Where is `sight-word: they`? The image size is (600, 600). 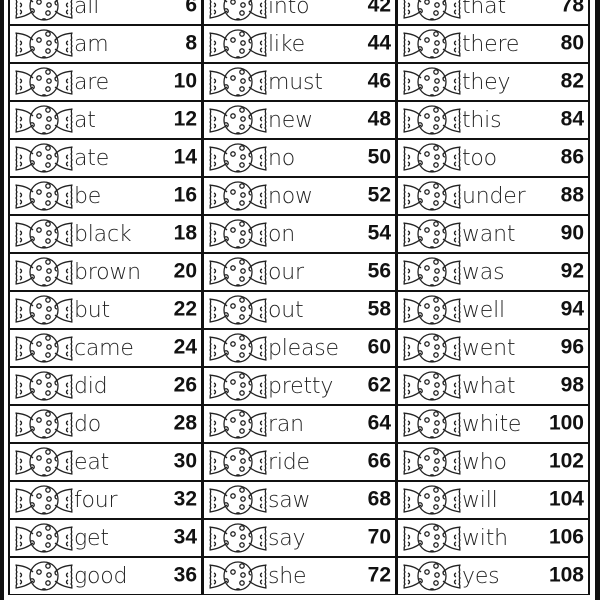 sight-word: they is located at coordinates (486, 82).